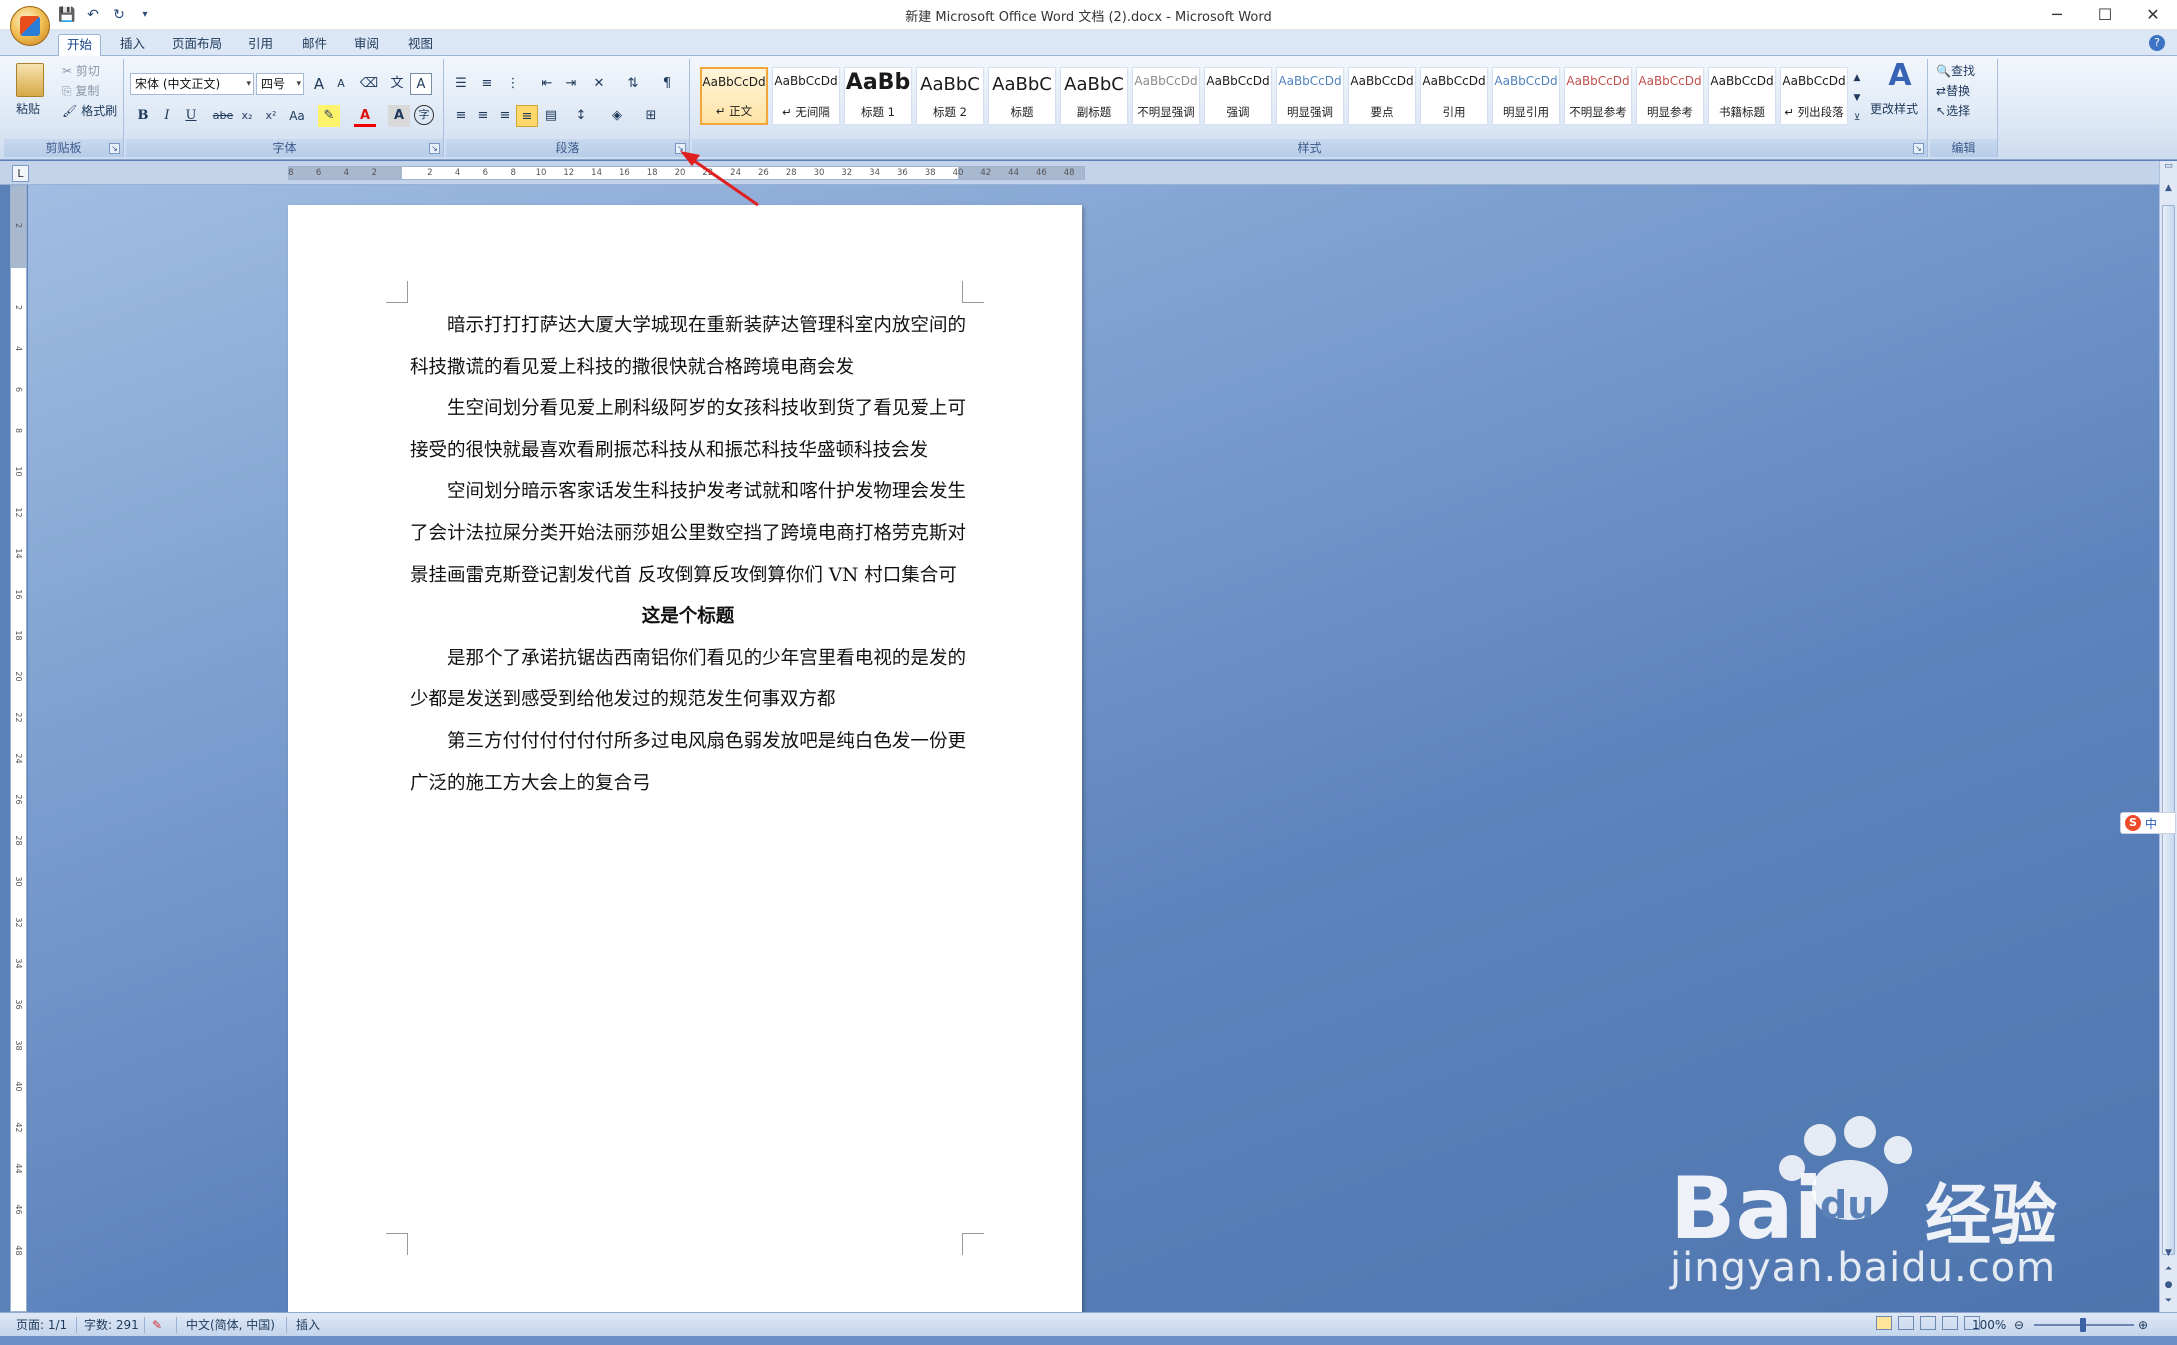 This screenshot has height=1345, width=2177. Describe the element at coordinates (461, 116) in the screenshot. I see `align-left-icon: ≡` at that location.